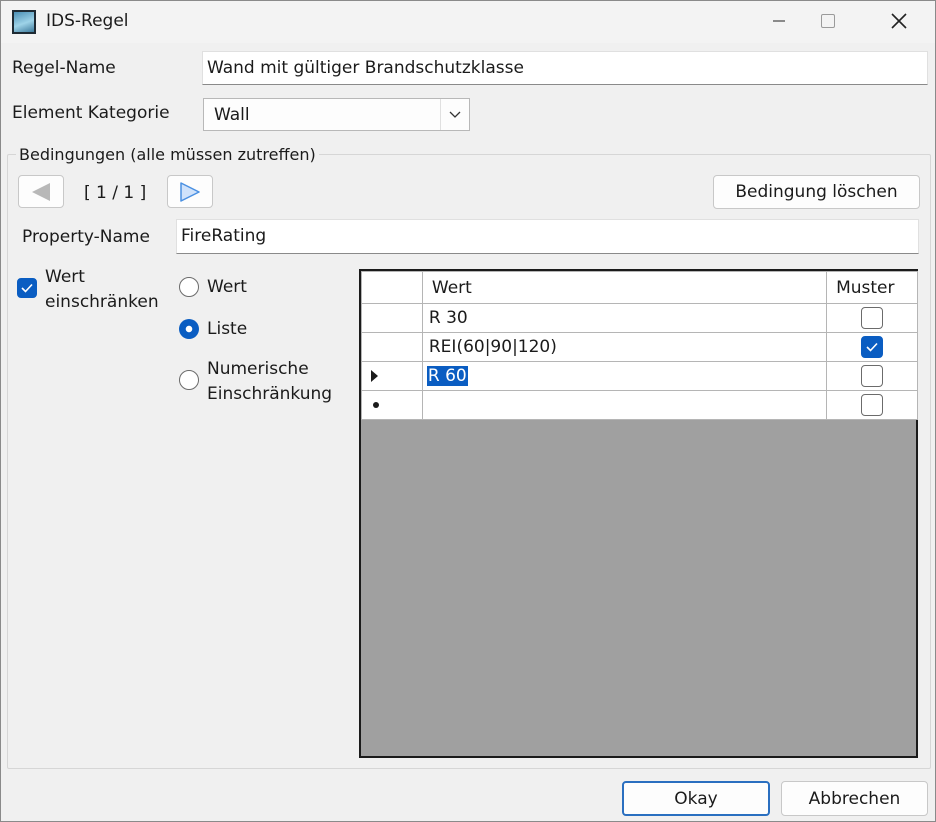  What do you see at coordinates (336, 114) in the screenshot?
I see `element-category-select: Wall` at bounding box center [336, 114].